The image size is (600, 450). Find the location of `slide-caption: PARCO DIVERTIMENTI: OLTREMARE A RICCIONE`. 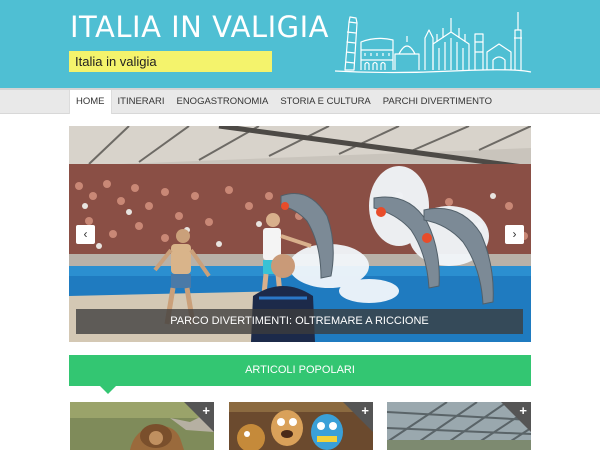

slide-caption: PARCO DIVERTIMENTI: OLTREMARE A RICCIONE is located at coordinates (299, 321).